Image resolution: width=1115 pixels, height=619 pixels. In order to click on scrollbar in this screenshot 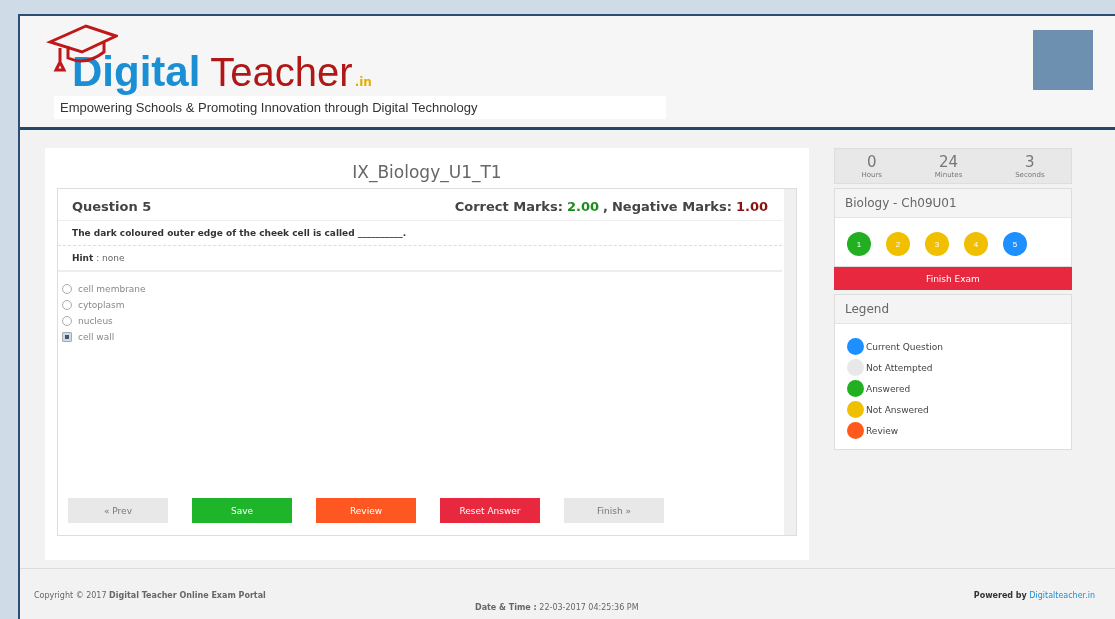, I will do `click(790, 362)`.